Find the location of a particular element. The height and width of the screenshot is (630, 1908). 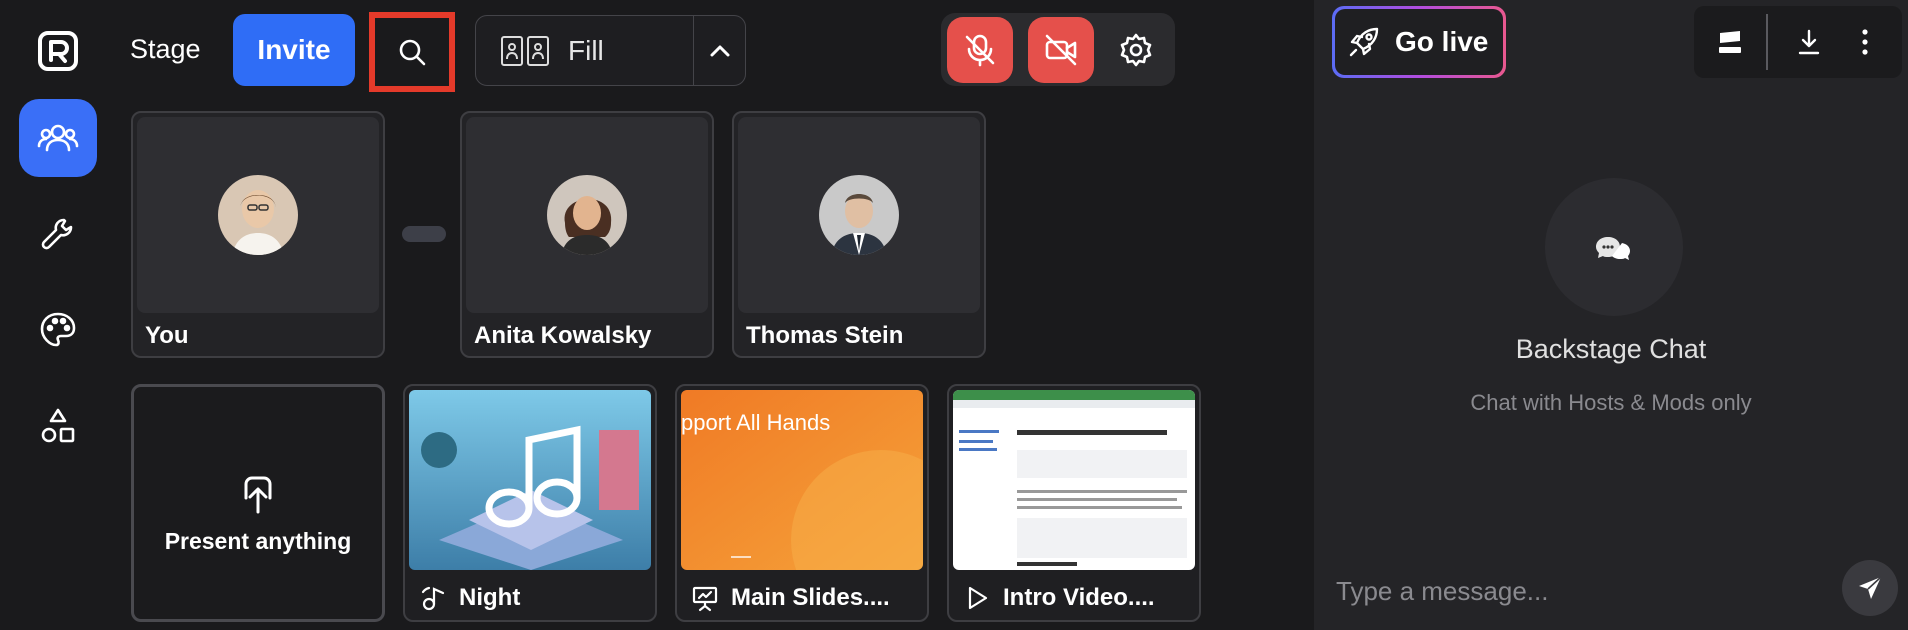

more-vertical-icon is located at coordinates (1865, 42).